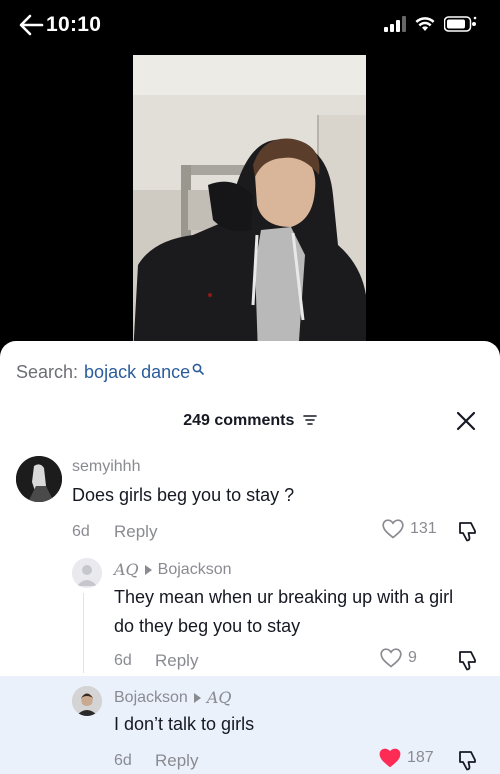  Describe the element at coordinates (250, 26) in the screenshot. I see `status-bar: 10:10` at that location.